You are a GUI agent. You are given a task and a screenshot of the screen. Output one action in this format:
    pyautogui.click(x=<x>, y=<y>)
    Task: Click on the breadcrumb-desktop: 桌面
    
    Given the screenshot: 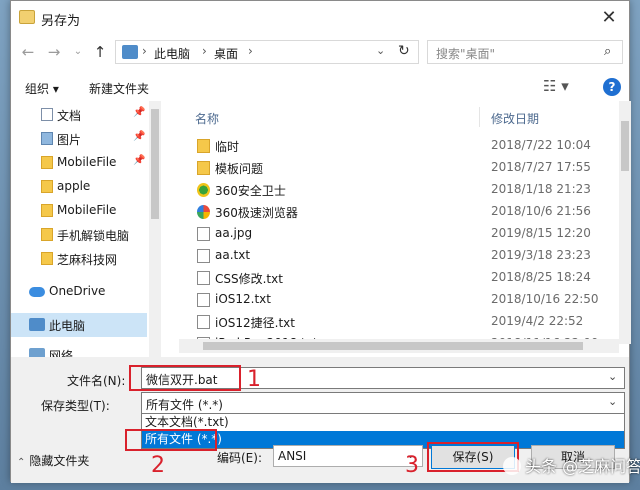 What is the action you would take?
    pyautogui.click(x=226, y=53)
    